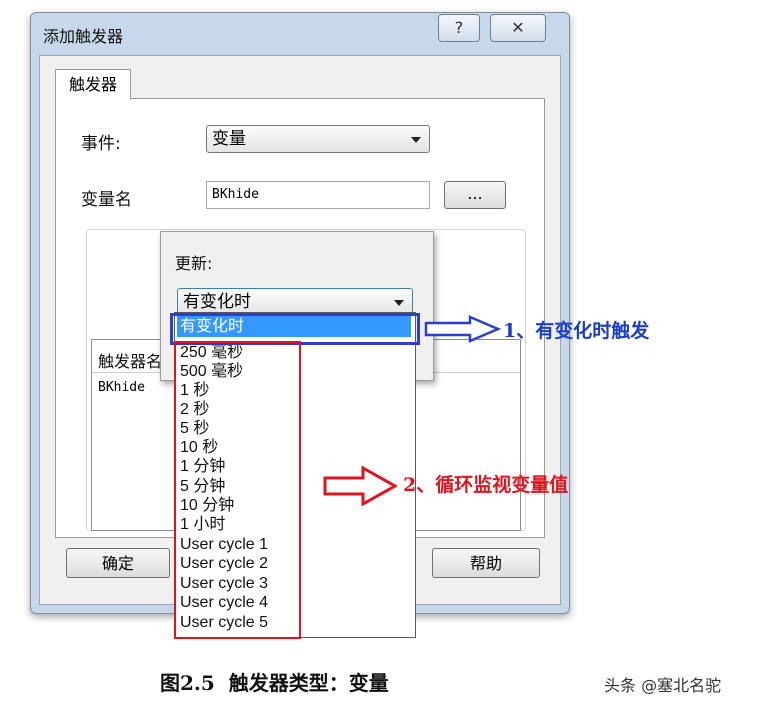  I want to click on list-item: BKhide, so click(121, 387).